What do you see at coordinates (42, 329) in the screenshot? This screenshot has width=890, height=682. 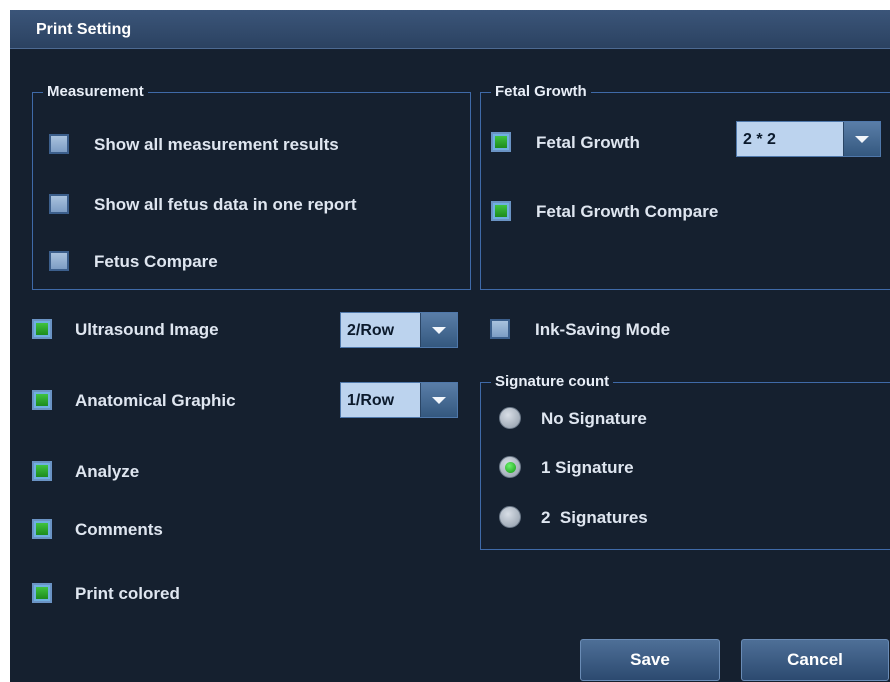 I see `ultrasound-image-checkbox` at bounding box center [42, 329].